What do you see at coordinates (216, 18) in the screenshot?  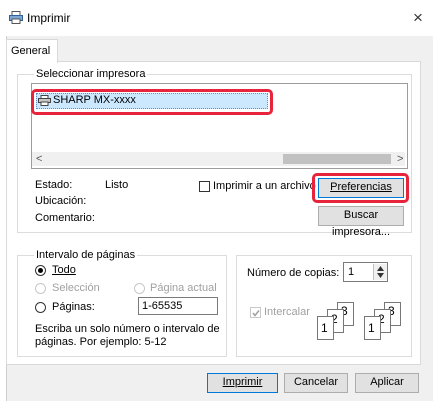 I see `title-bar: Imprimir ×` at bounding box center [216, 18].